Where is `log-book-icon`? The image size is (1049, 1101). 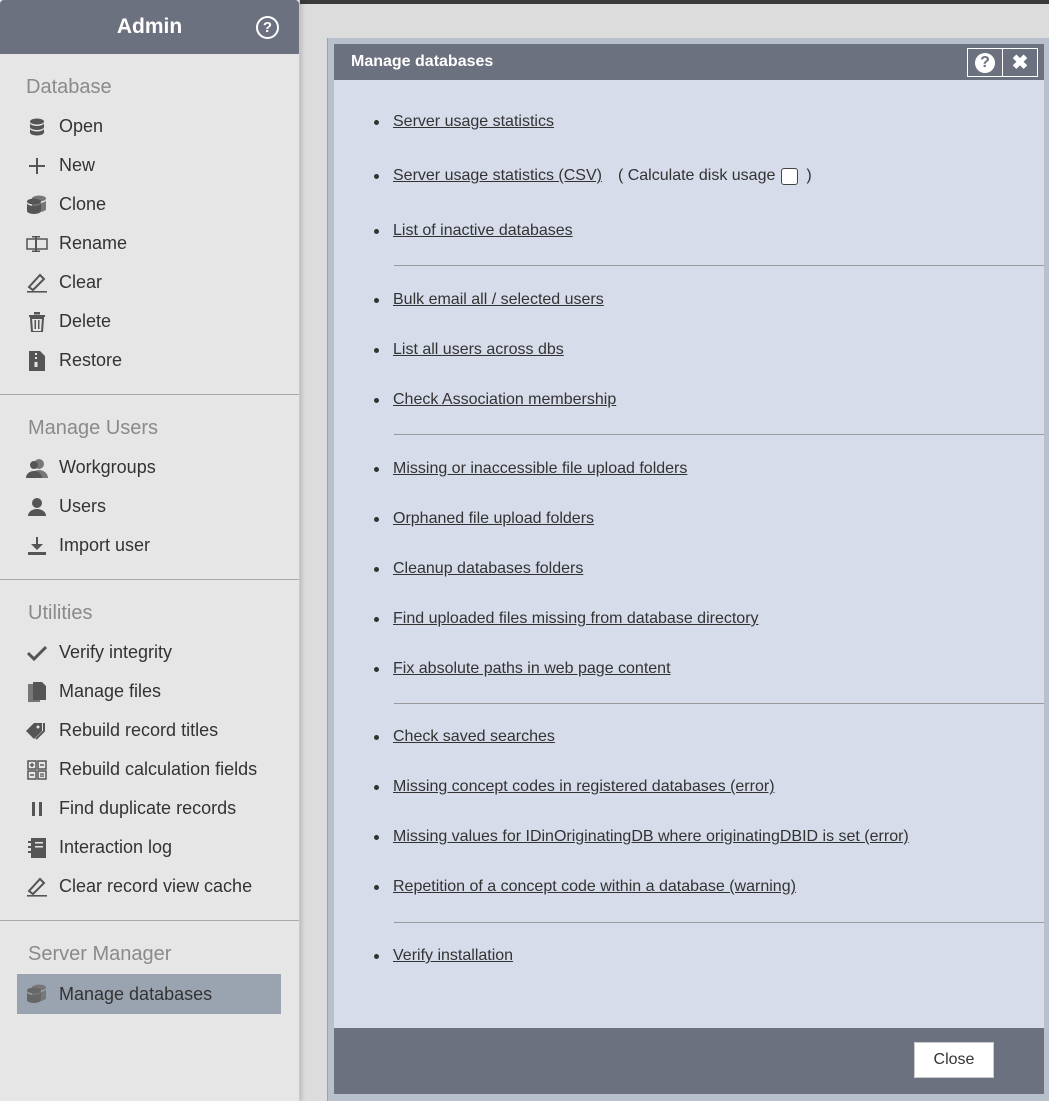 log-book-icon is located at coordinates (37, 848).